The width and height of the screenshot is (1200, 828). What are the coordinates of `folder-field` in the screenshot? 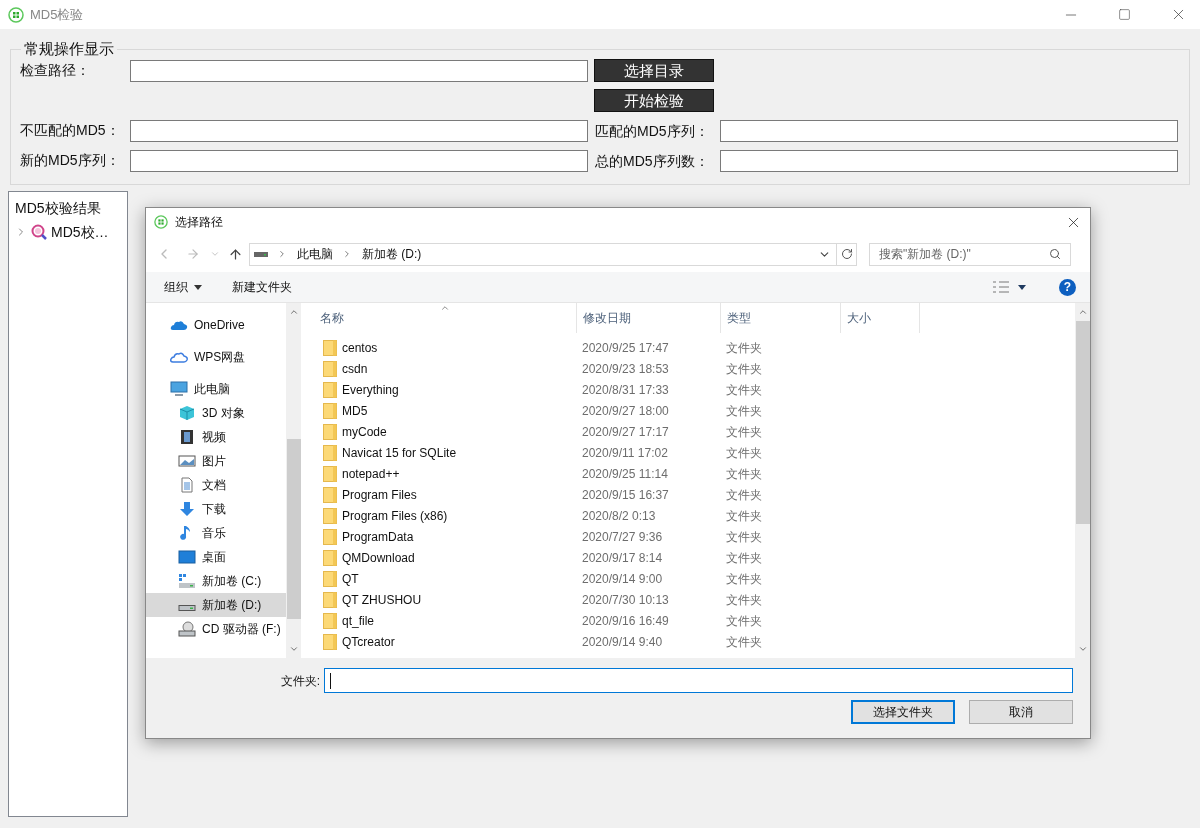 It's located at (698, 680).